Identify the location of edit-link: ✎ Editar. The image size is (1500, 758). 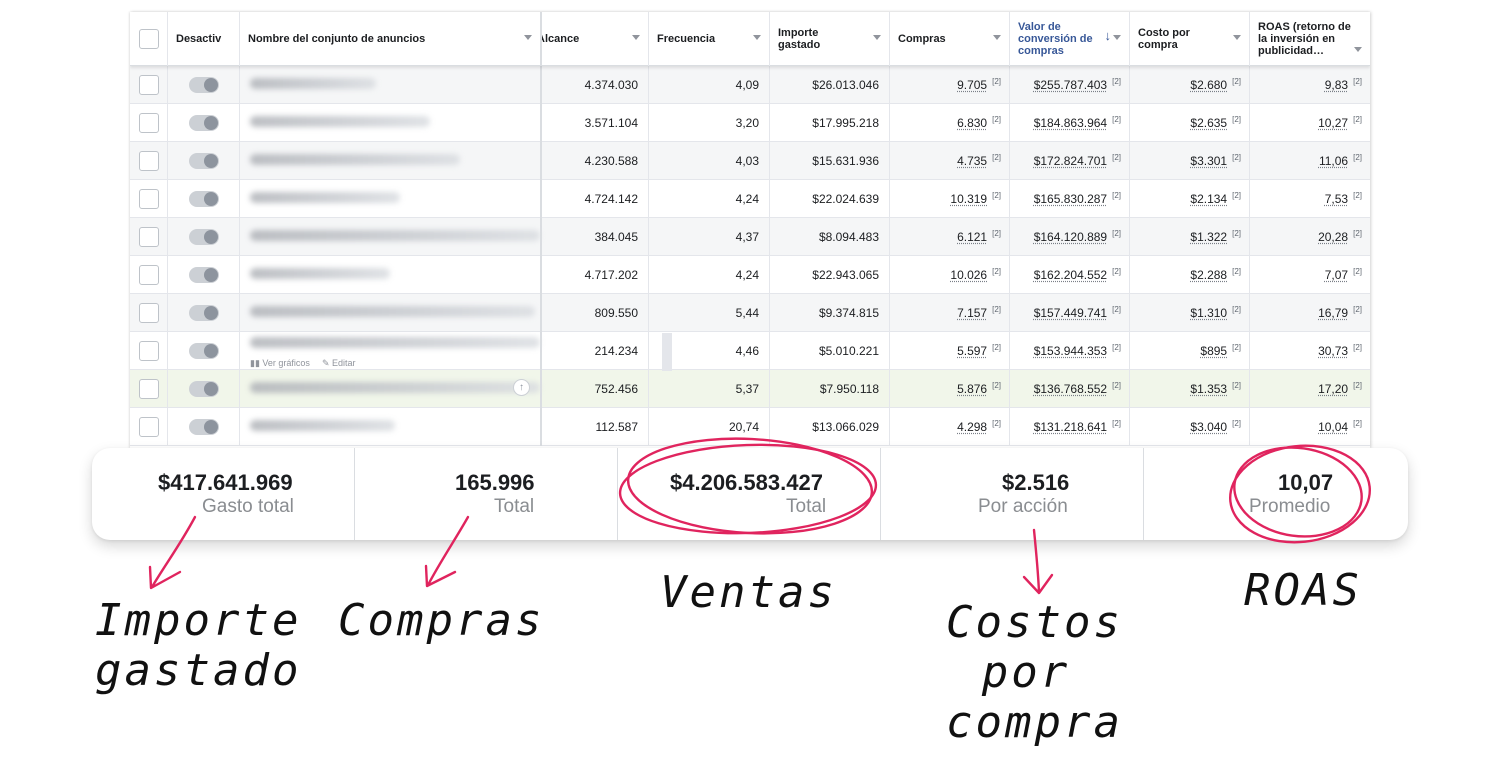
(339, 363).